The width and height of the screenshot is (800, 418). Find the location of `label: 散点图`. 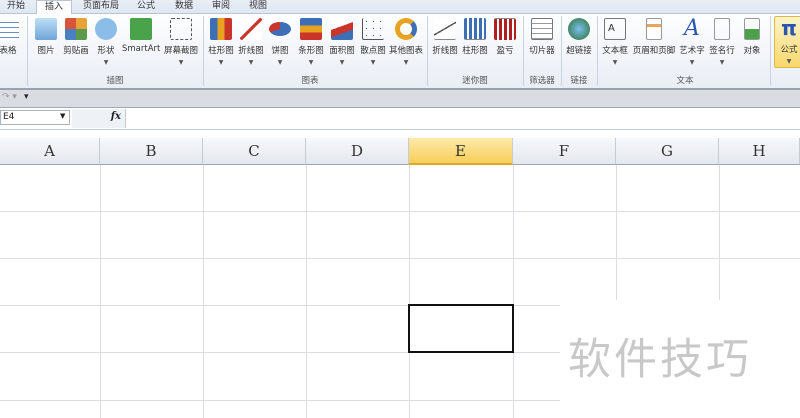

label: 散点图 is located at coordinates (373, 51).